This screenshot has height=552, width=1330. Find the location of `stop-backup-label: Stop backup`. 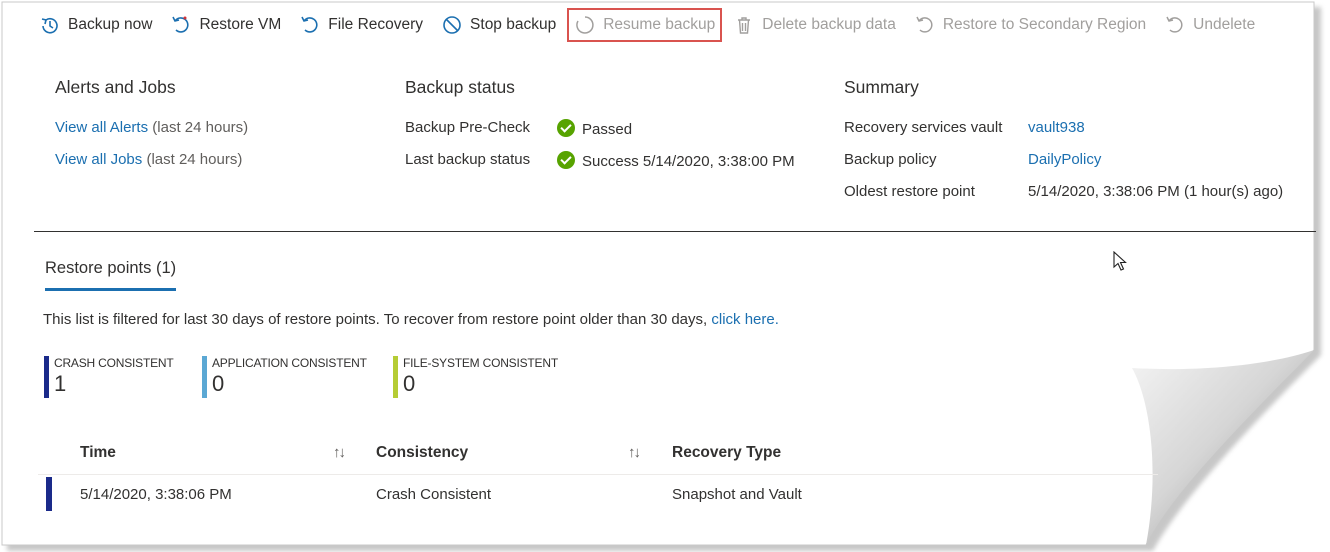

stop-backup-label: Stop backup is located at coordinates (513, 24).